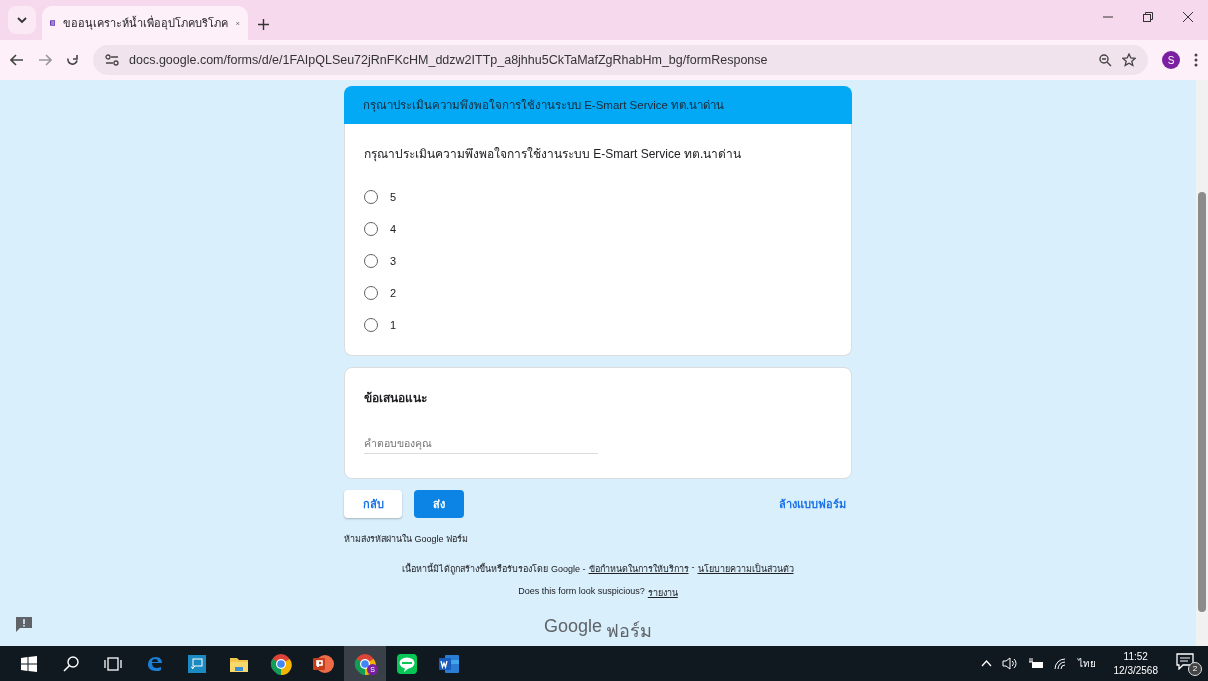 The width and height of the screenshot is (1208, 681). I want to click on battery-icon, so click(1035, 663).